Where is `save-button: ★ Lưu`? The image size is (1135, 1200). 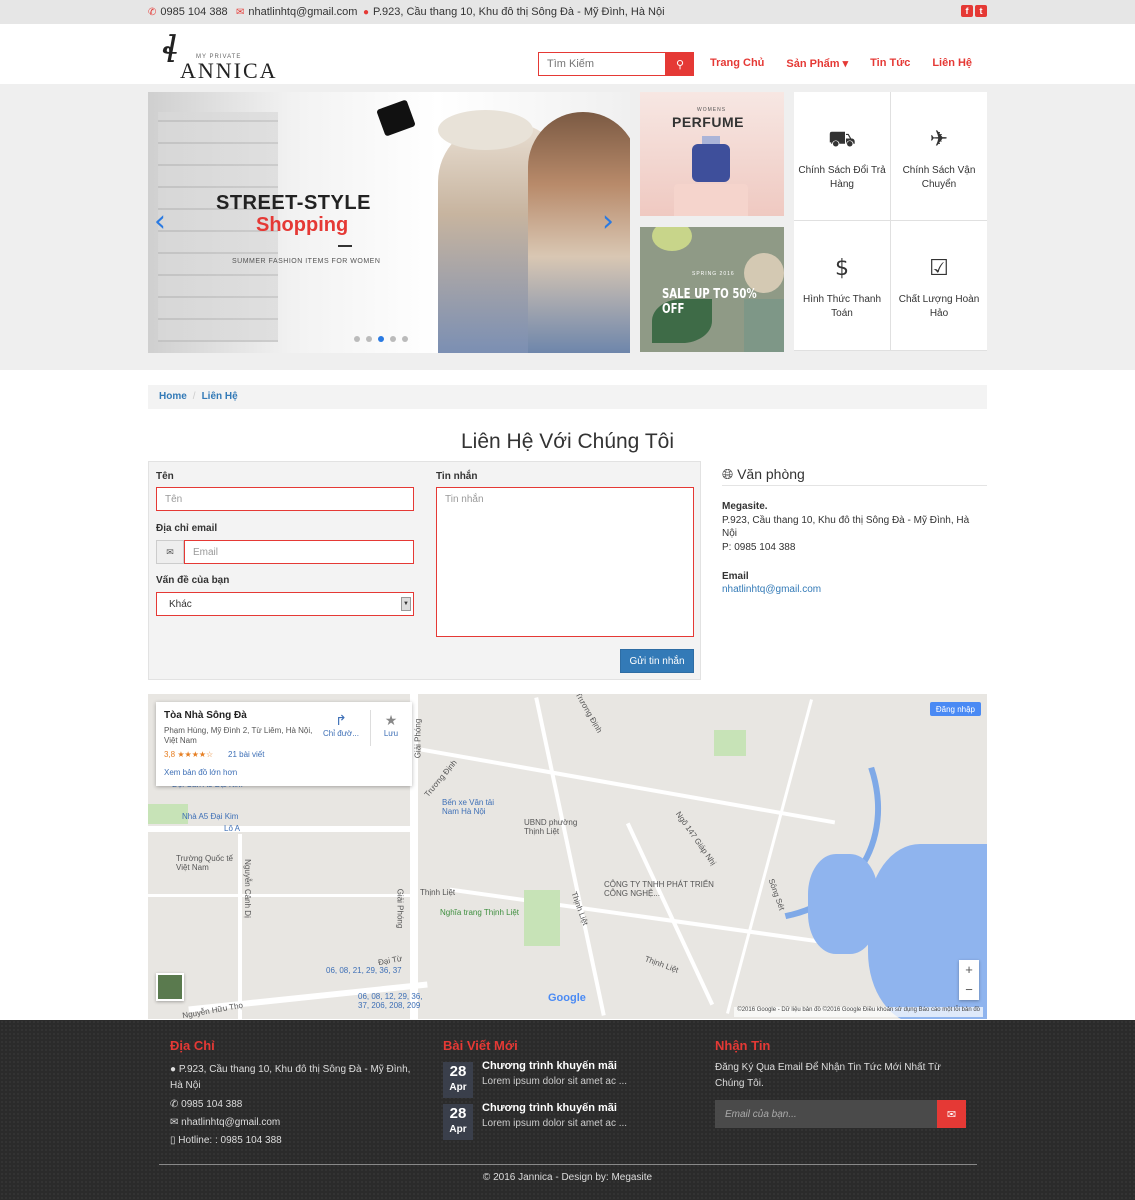
save-button: ★ Lưu is located at coordinates (391, 725).